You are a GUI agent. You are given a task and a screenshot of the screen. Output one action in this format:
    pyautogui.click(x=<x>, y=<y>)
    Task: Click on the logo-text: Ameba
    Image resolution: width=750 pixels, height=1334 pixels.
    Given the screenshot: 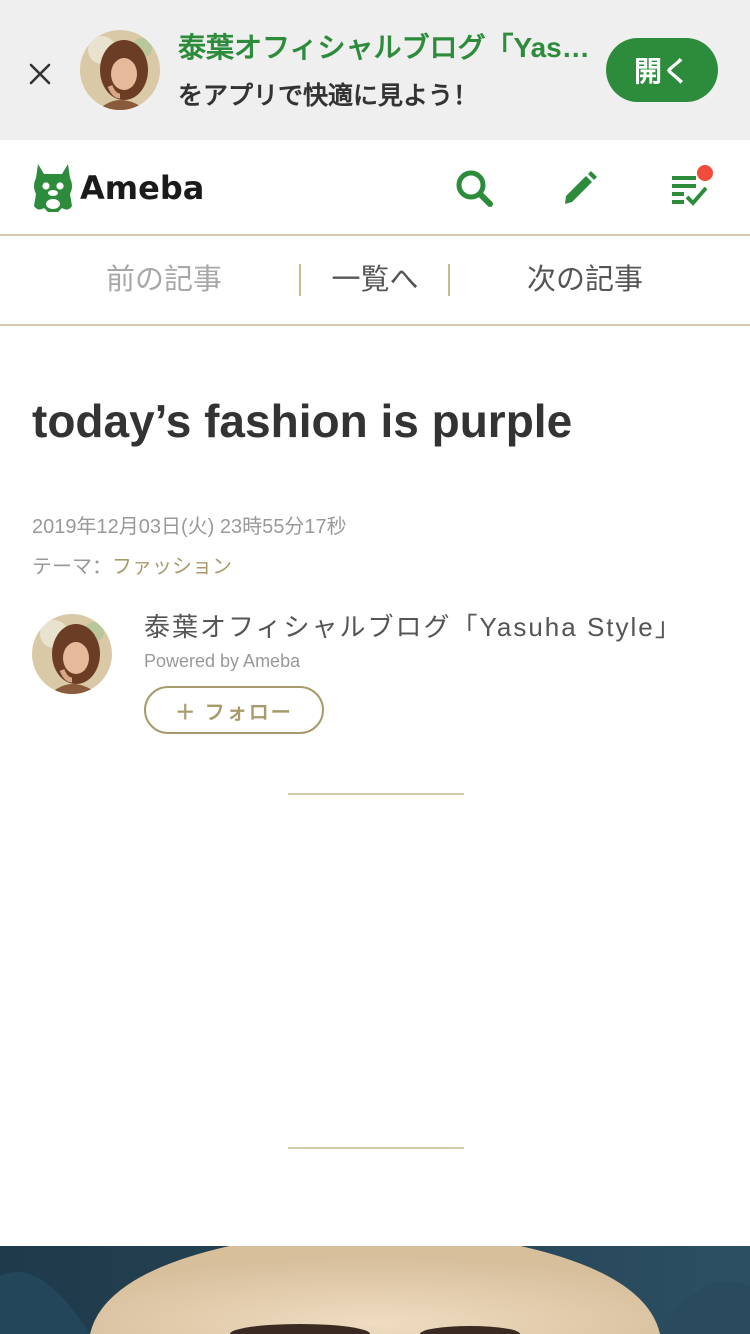 What is the action you would take?
    pyautogui.click(x=142, y=188)
    